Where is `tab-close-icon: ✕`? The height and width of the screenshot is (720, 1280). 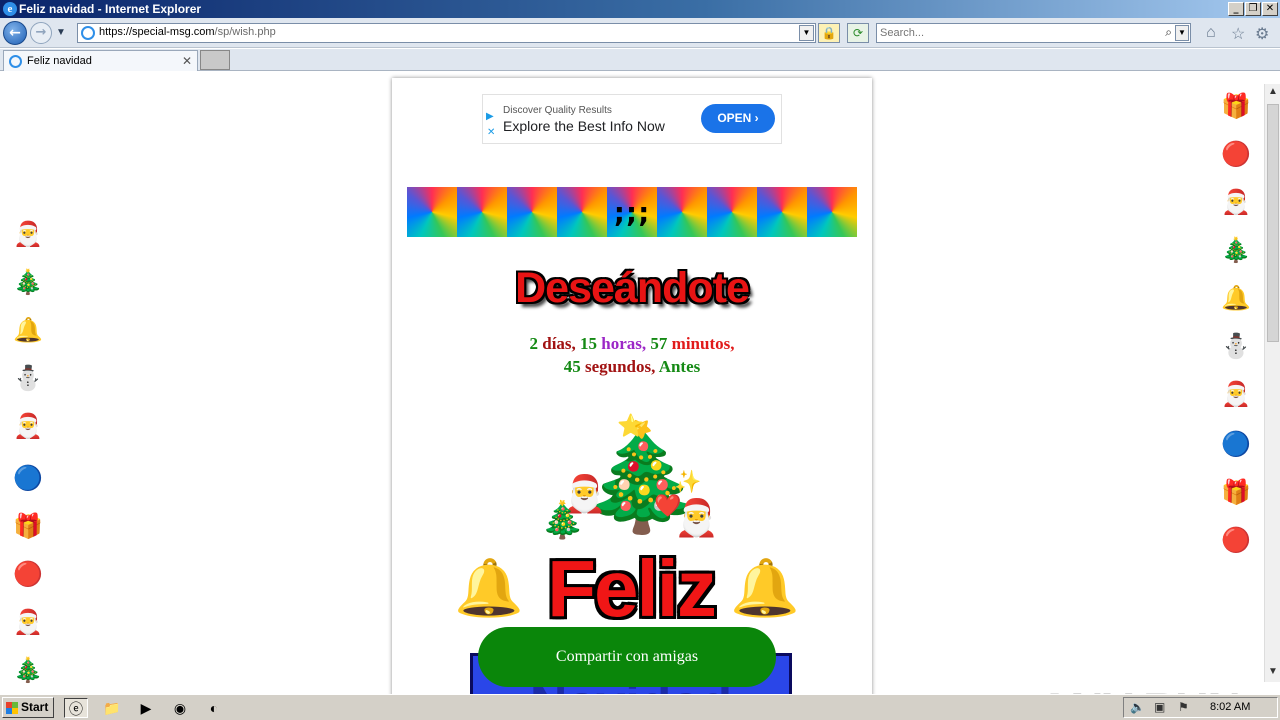
tab-close-icon: ✕ is located at coordinates (187, 61).